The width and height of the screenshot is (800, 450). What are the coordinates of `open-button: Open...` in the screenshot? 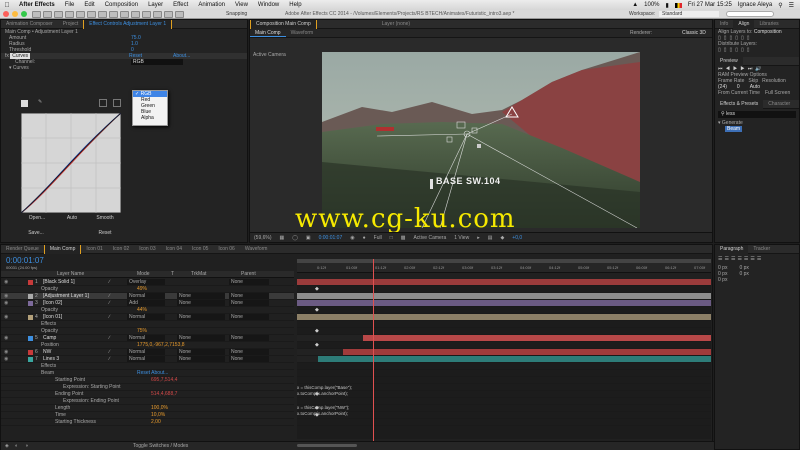 It's located at (37, 218).